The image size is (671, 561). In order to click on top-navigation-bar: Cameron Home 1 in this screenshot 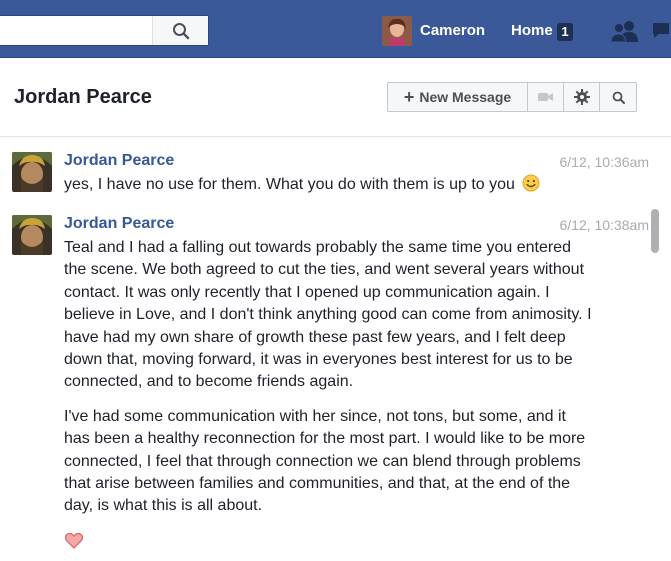, I will do `click(335, 29)`.